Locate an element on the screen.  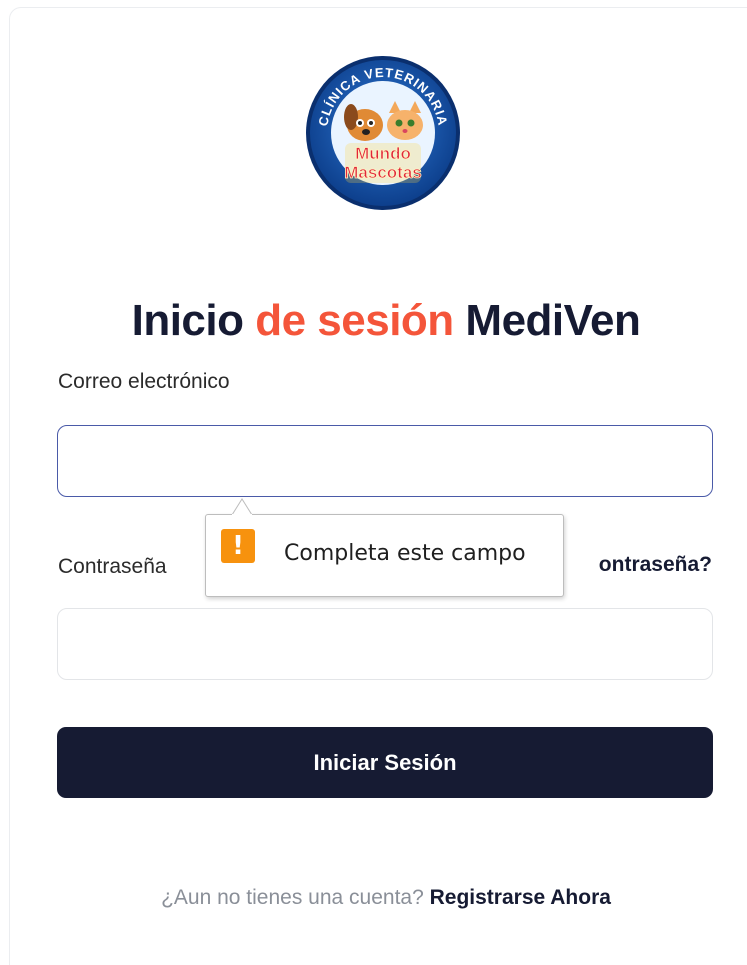
register-prompt: ¿Aun no tienes una cuenta? is located at coordinates (292, 897).